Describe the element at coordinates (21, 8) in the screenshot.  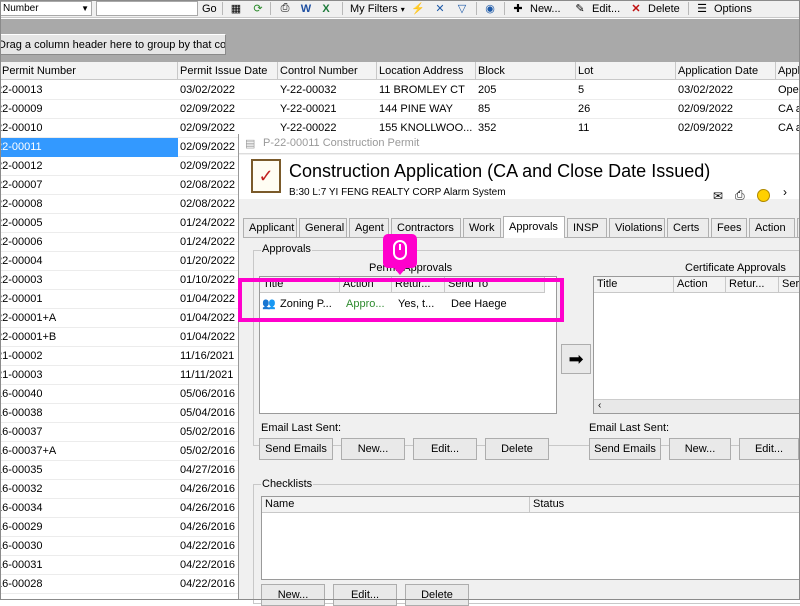
I see `search-field-value: Number` at that location.